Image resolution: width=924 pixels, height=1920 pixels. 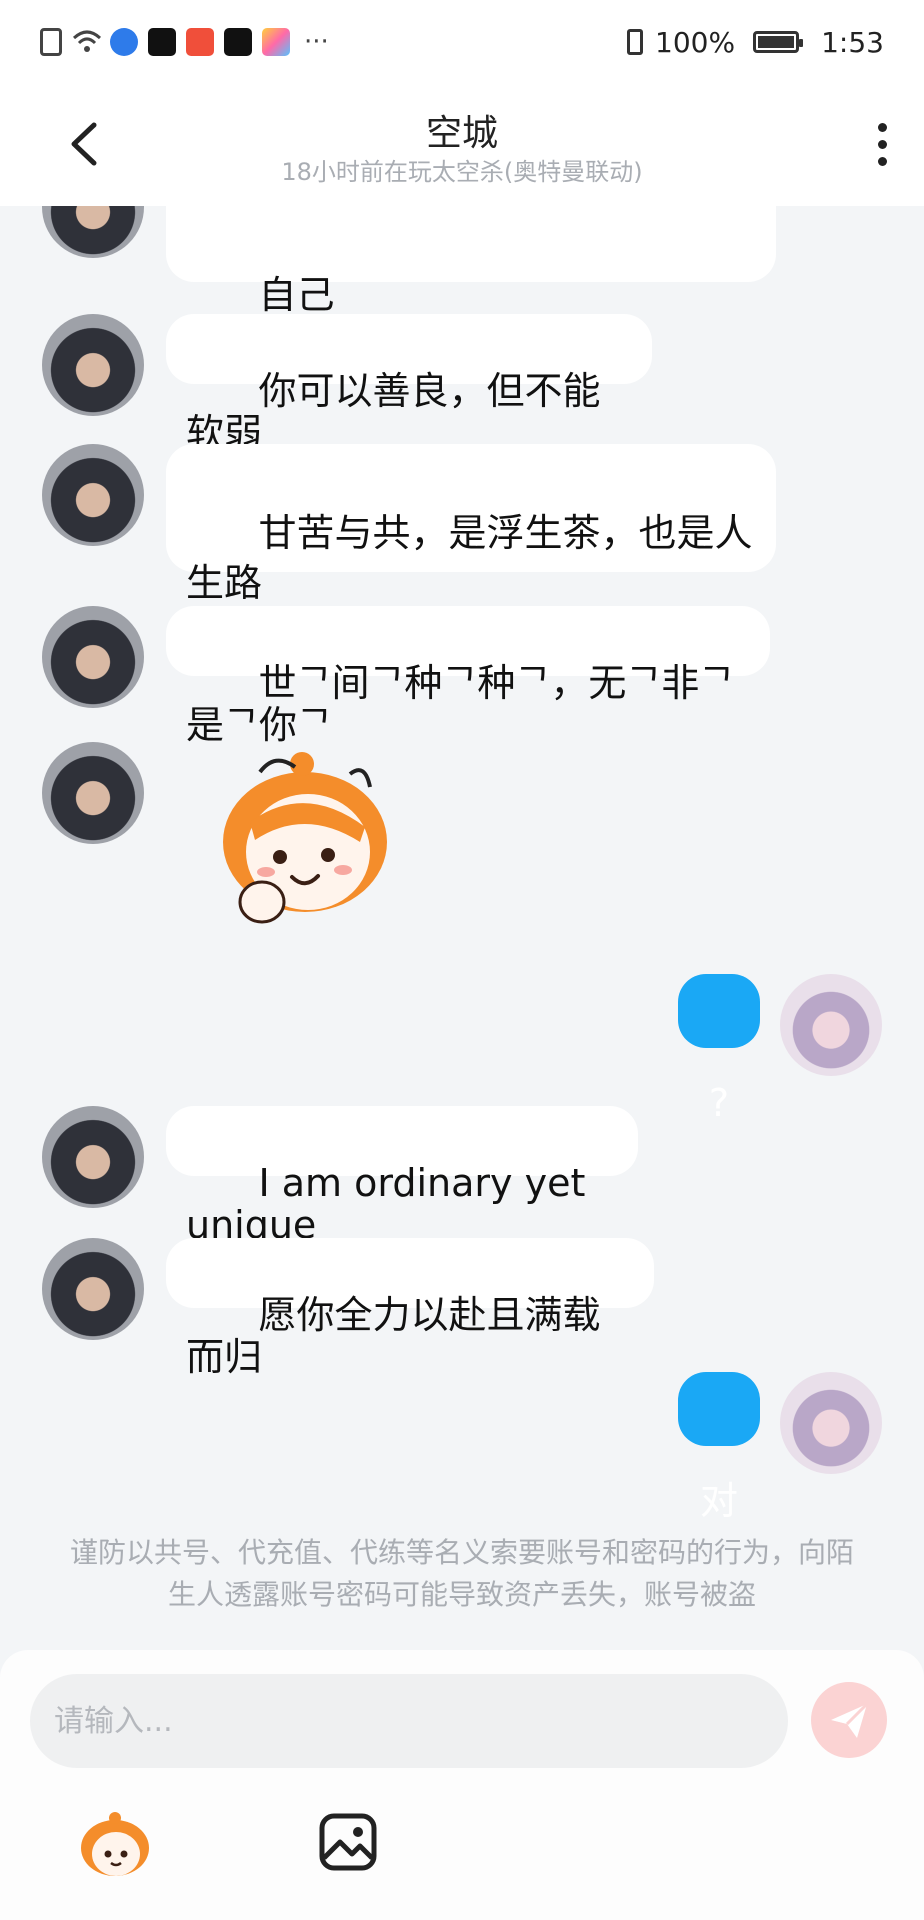 I want to click on status-icons-right: 100% 1:53, so click(x=755, y=42).